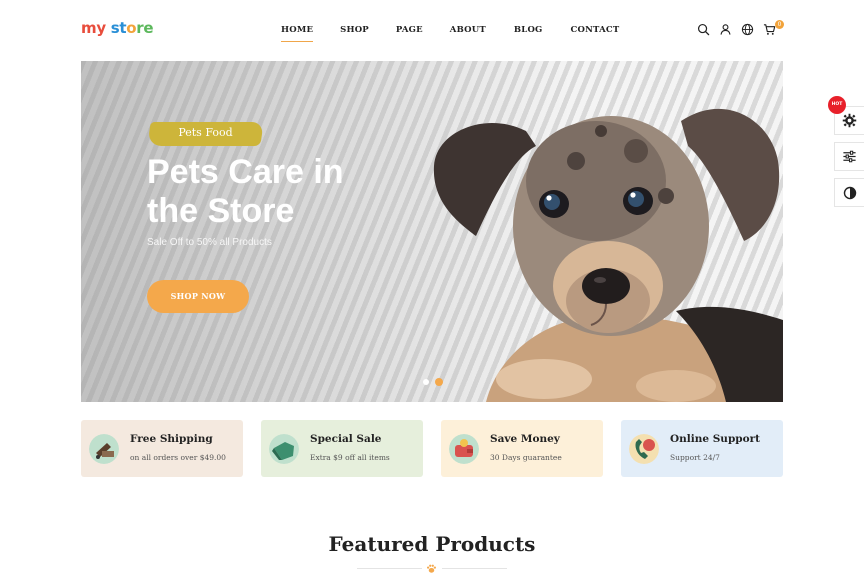  I want to click on title-divider-right, so click(474, 568).